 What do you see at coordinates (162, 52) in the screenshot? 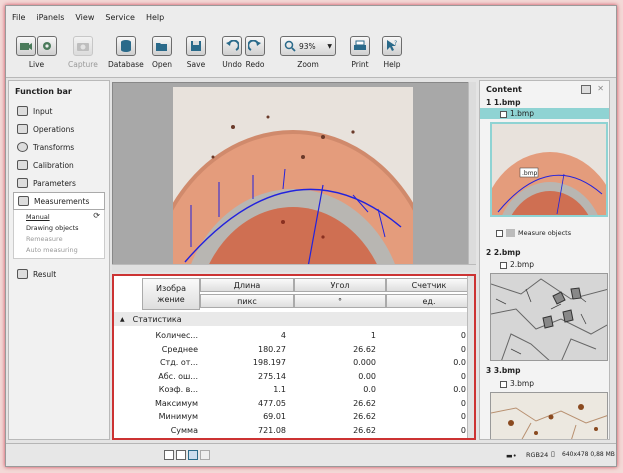
I see `open-button: Open` at bounding box center [162, 52].